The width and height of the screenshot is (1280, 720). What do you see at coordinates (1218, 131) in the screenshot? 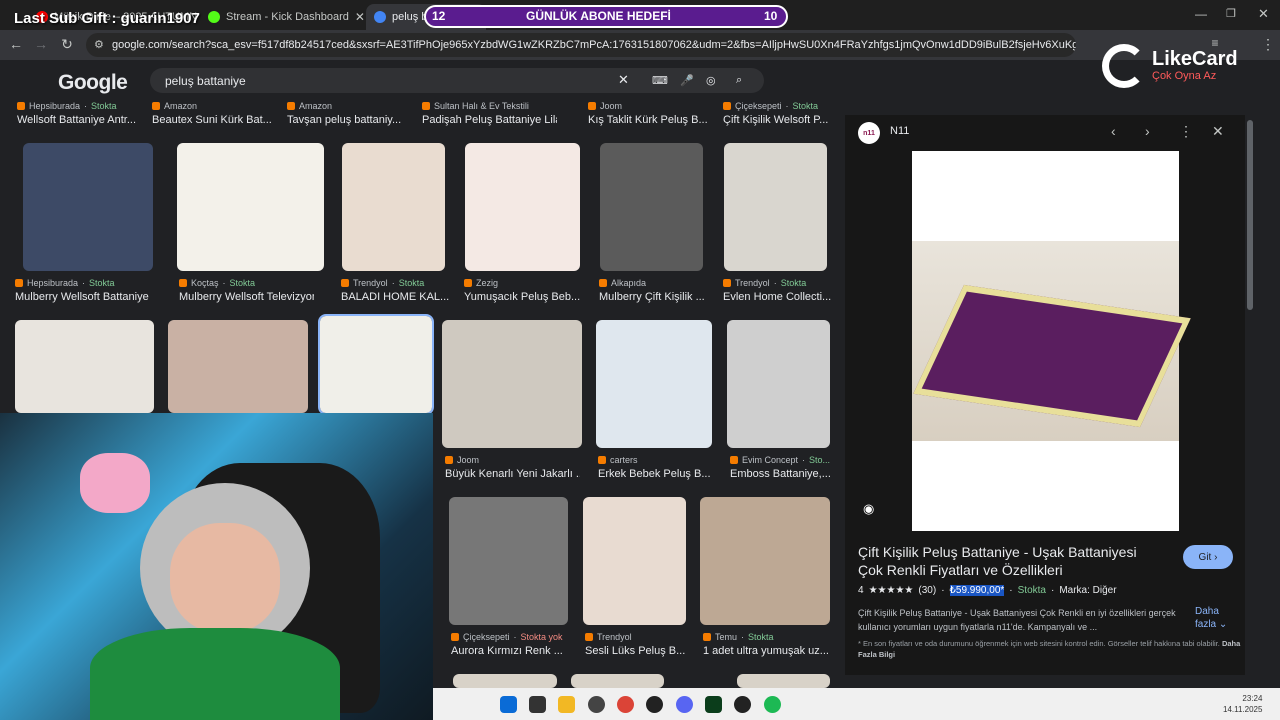
I see `close-panel-icon: ✕` at bounding box center [1218, 131].